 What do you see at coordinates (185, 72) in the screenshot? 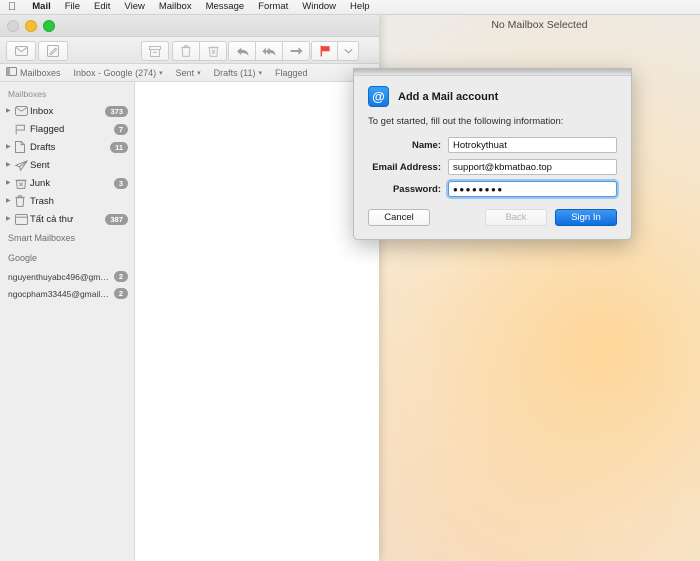
I see `favorites-item-label: Sent` at bounding box center [185, 72].